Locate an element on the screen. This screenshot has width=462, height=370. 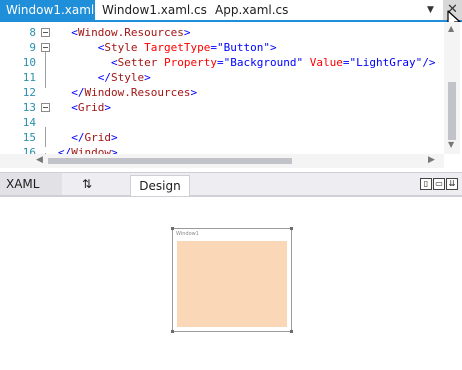
code-text: </Style> is located at coordinates (104, 77).